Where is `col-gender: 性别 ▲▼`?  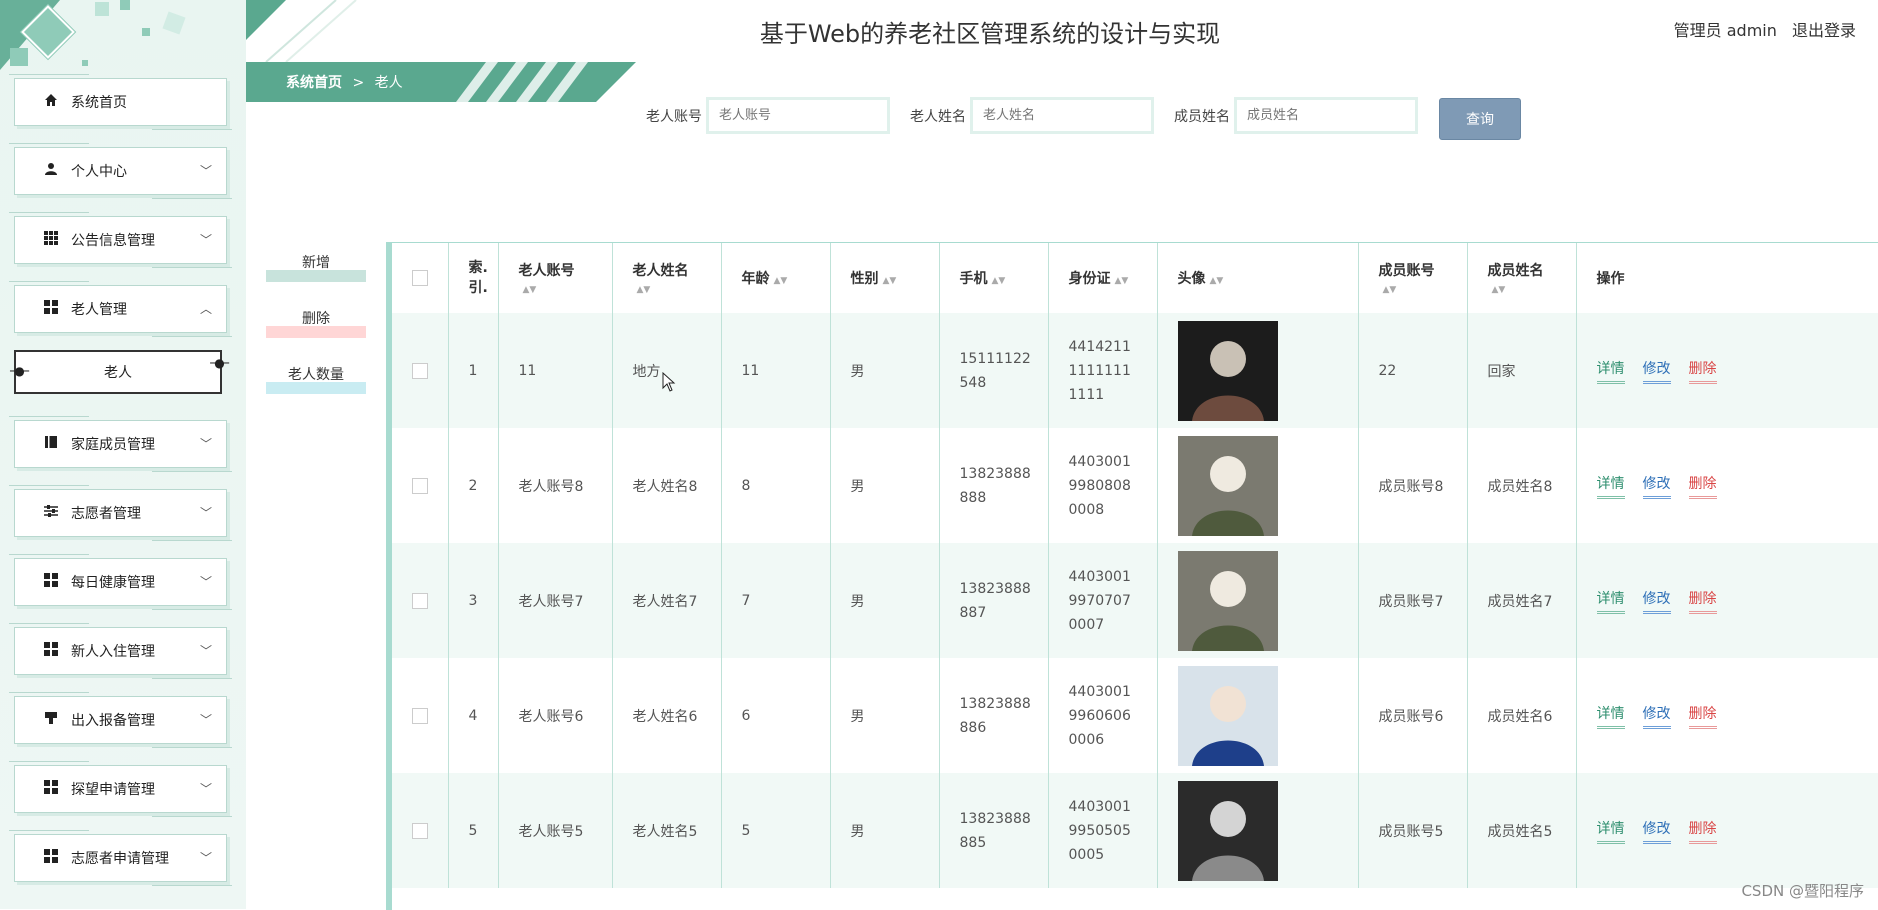
col-gender: 性别 ▲▼ is located at coordinates (885, 278).